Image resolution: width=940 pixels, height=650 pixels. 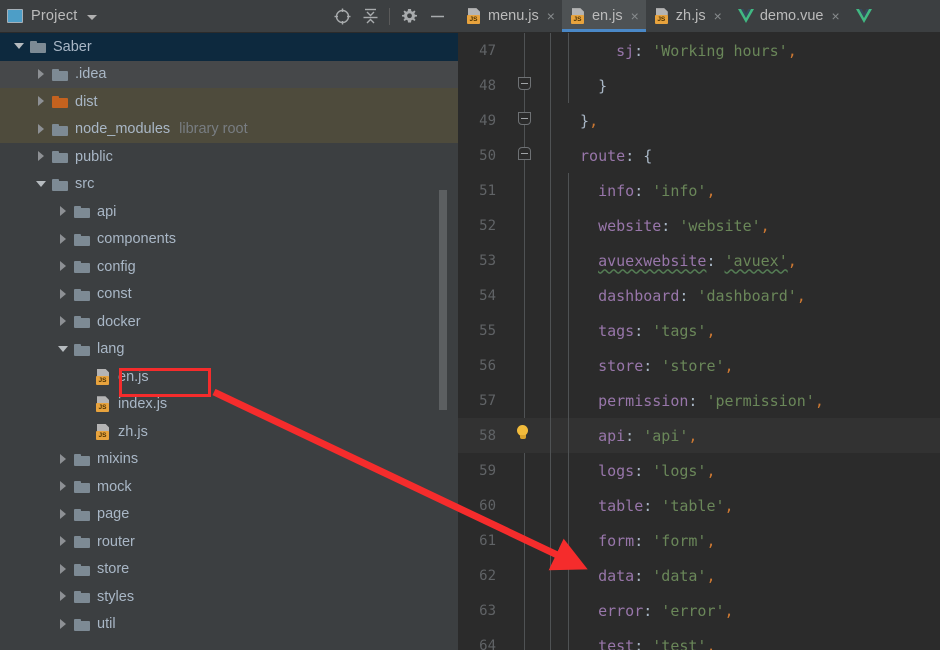 What do you see at coordinates (643, 540) in the screenshot?
I see `code-colon: :` at bounding box center [643, 540].